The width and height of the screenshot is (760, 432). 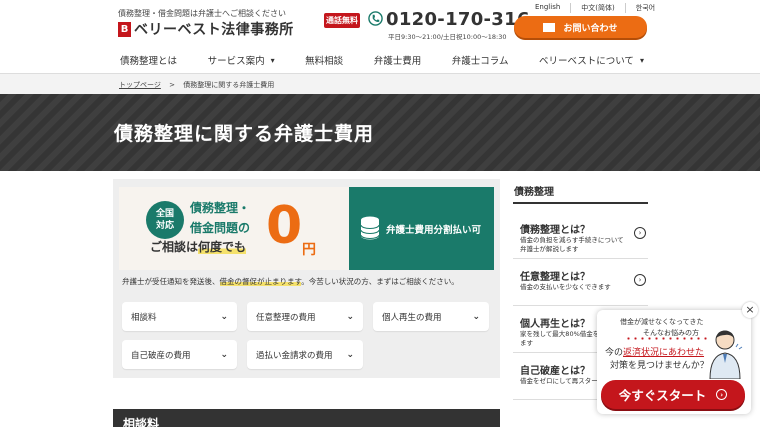 I want to click on breadcrumb-home-link: トップページ, so click(x=140, y=85).